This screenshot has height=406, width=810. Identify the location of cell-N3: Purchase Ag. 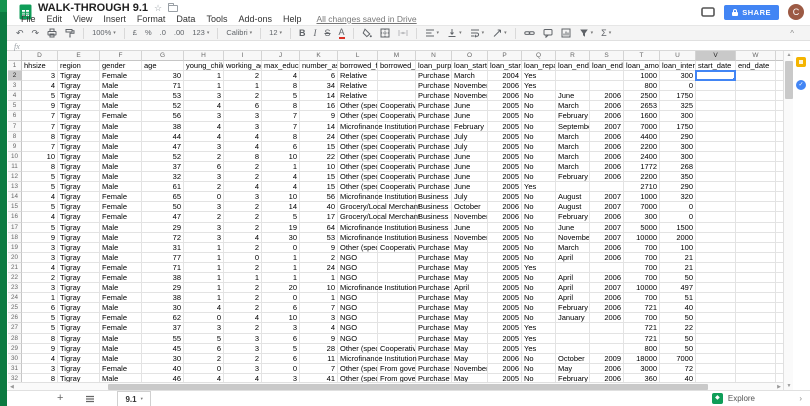
(434, 86).